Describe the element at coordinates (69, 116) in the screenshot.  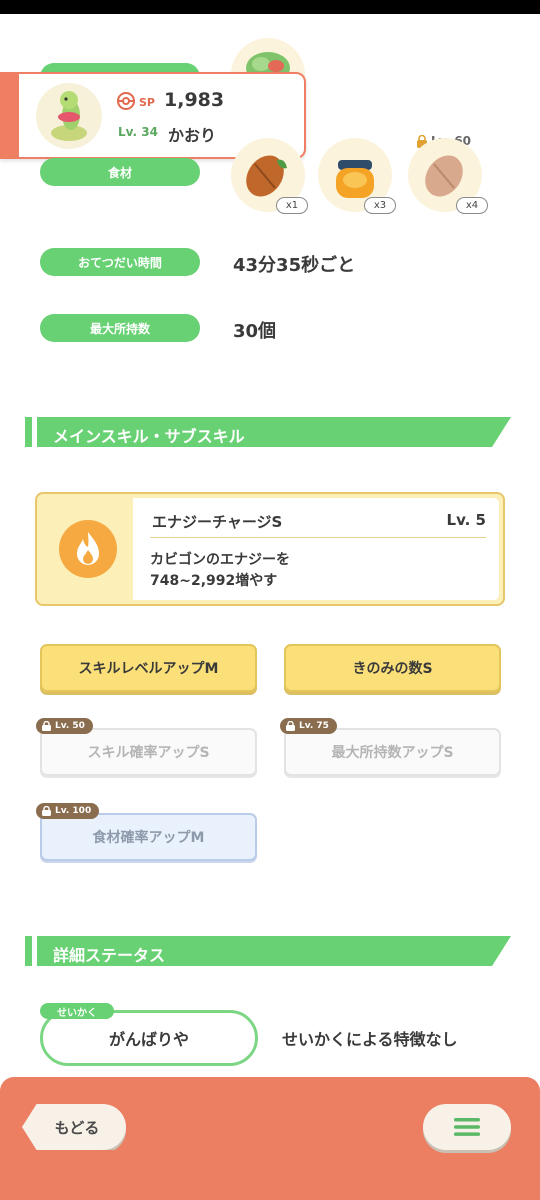
I see `pokemon-avatar` at that location.